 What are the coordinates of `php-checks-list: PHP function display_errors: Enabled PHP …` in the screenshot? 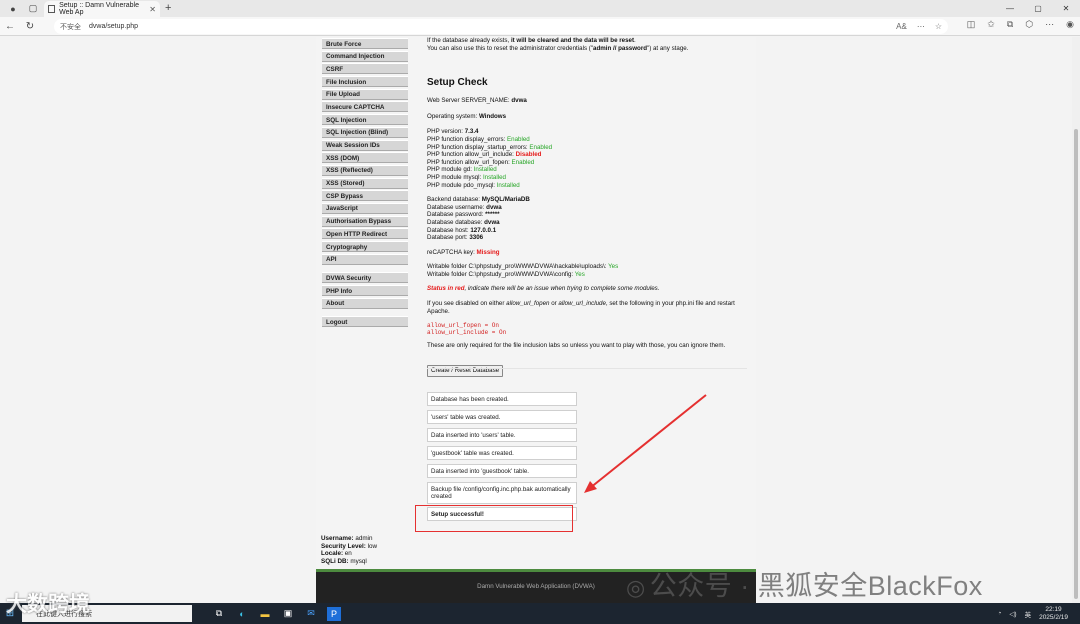 It's located at (589, 162).